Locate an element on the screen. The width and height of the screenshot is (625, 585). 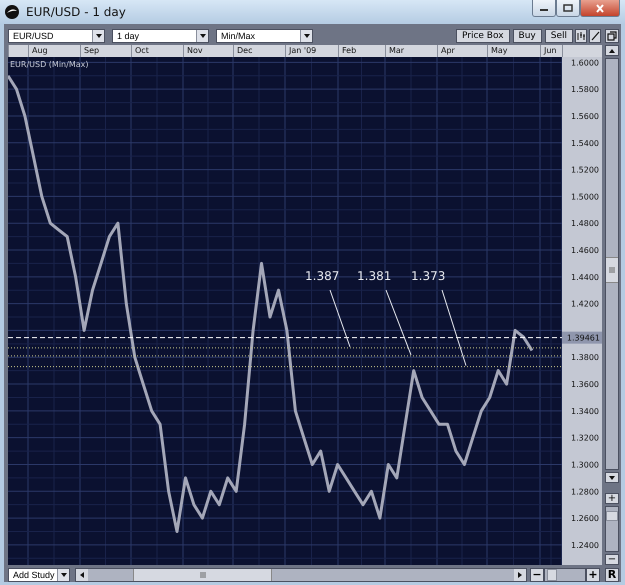
close-icon is located at coordinates (600, 8).